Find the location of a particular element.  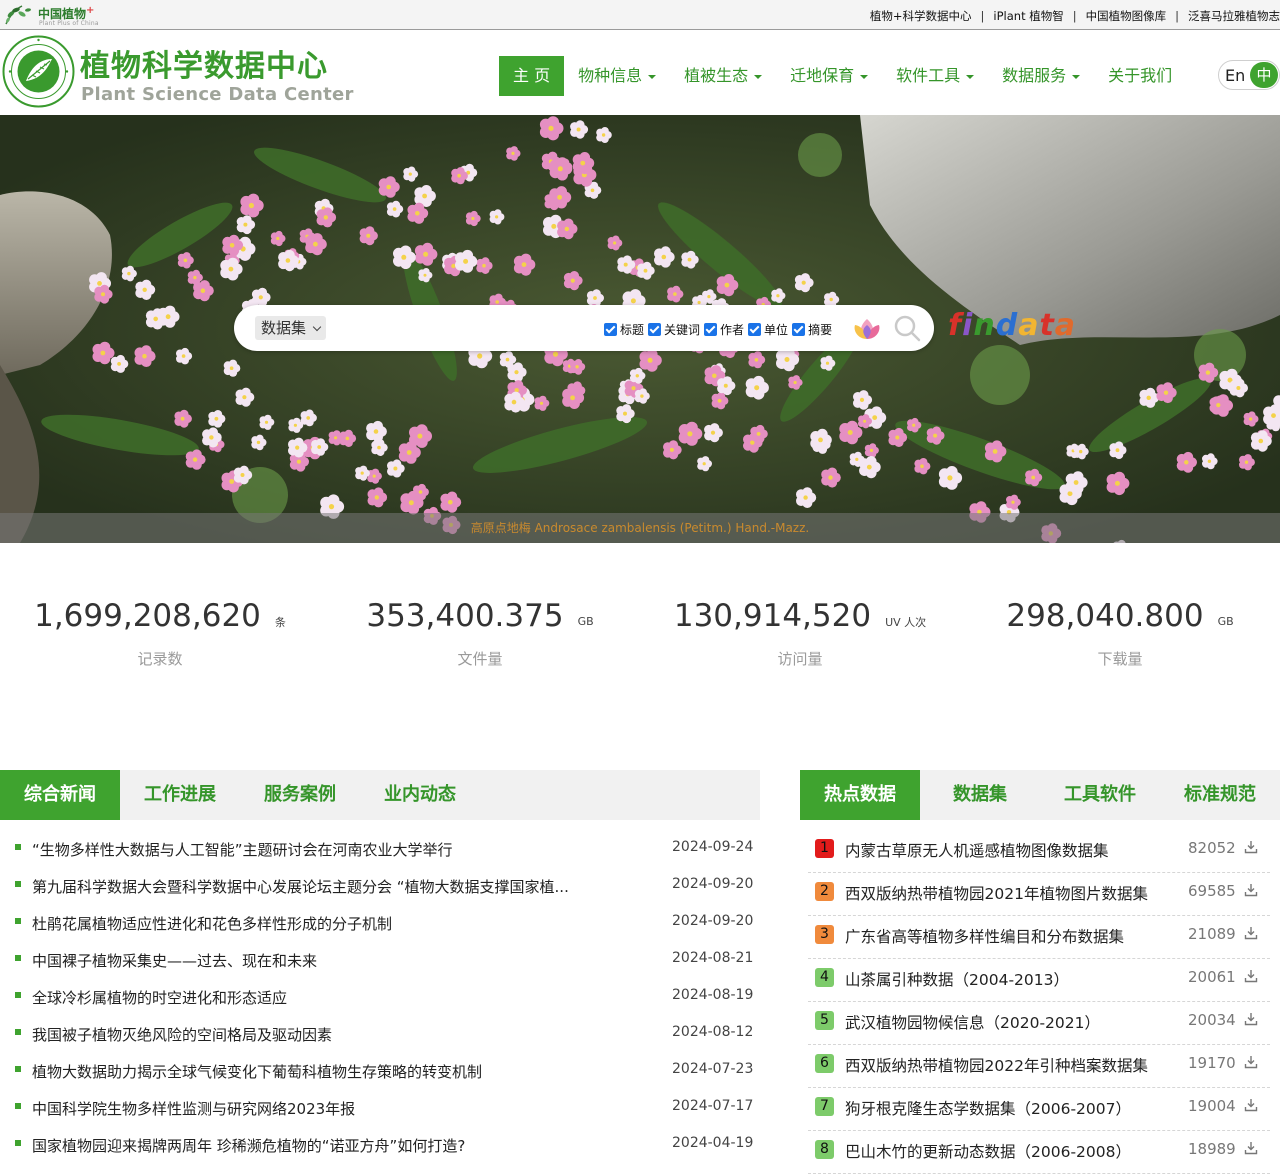

mini-logo-plus: + is located at coordinates (90, 10).